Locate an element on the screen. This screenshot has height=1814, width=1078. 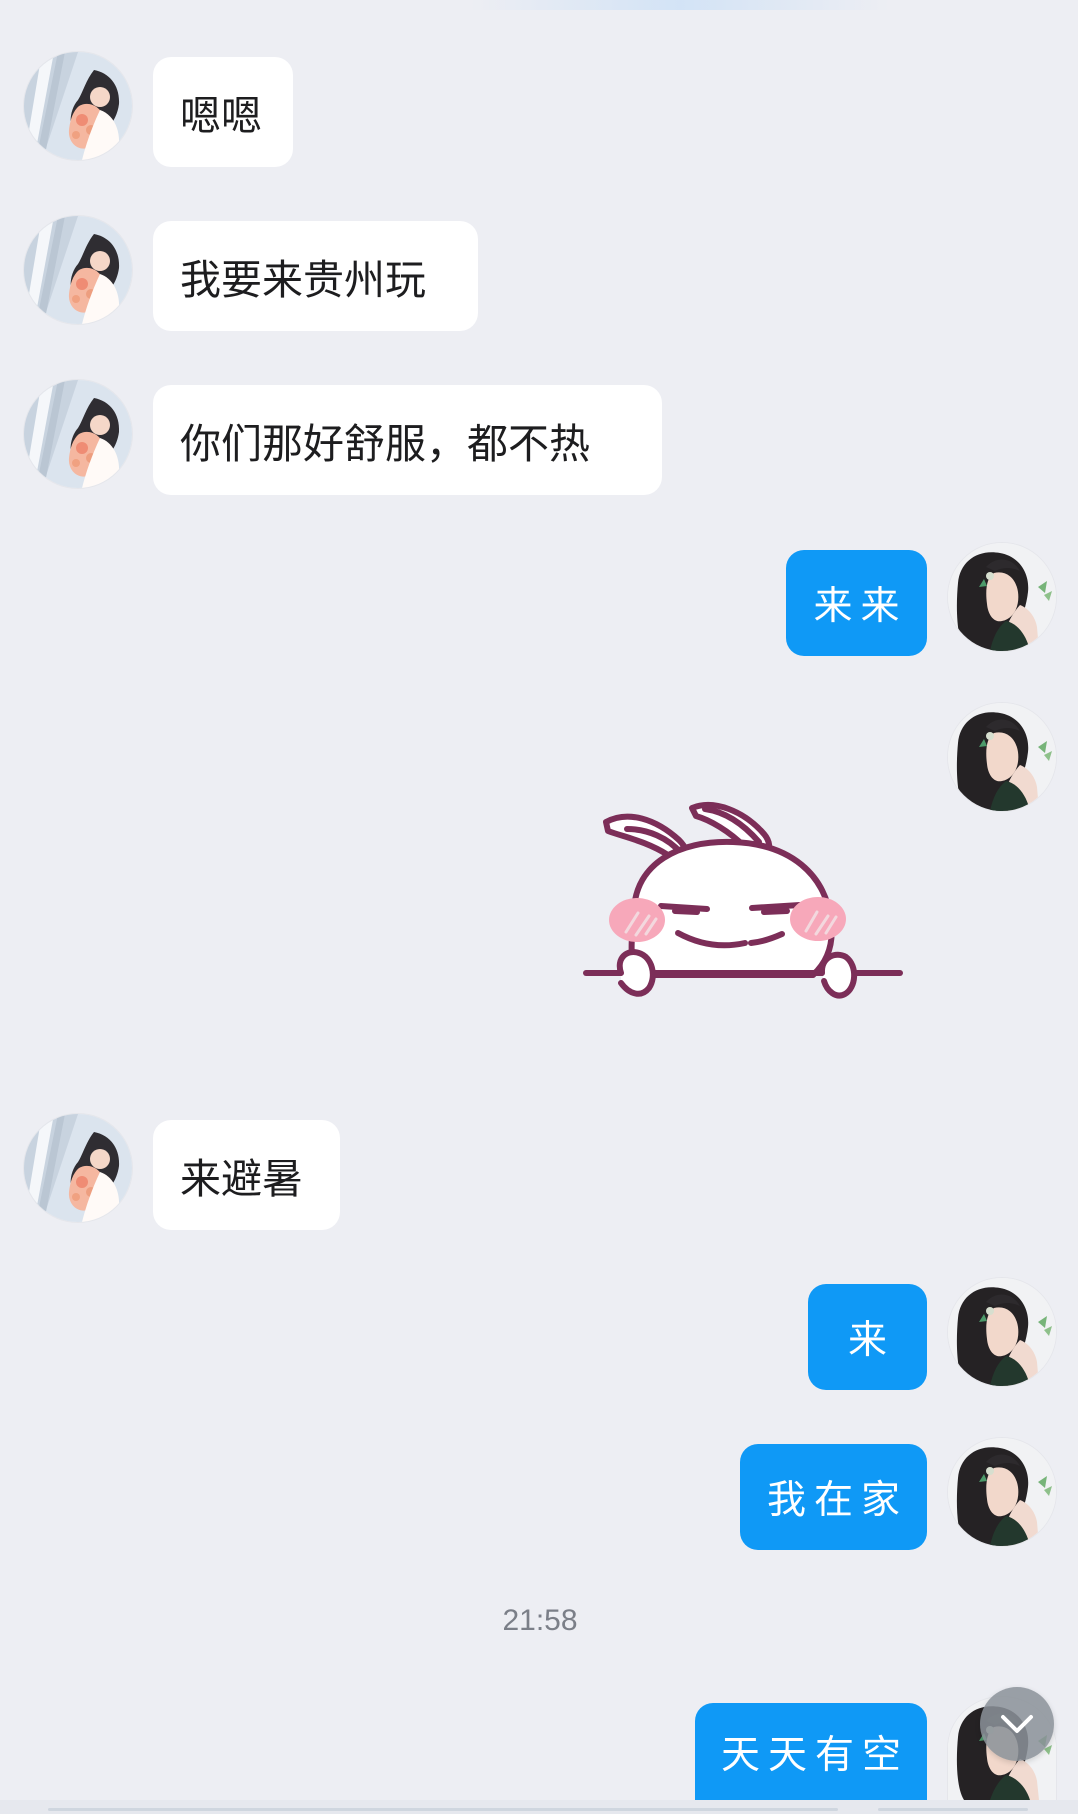
scroll-to-bottom-button is located at coordinates (1017, 1724).